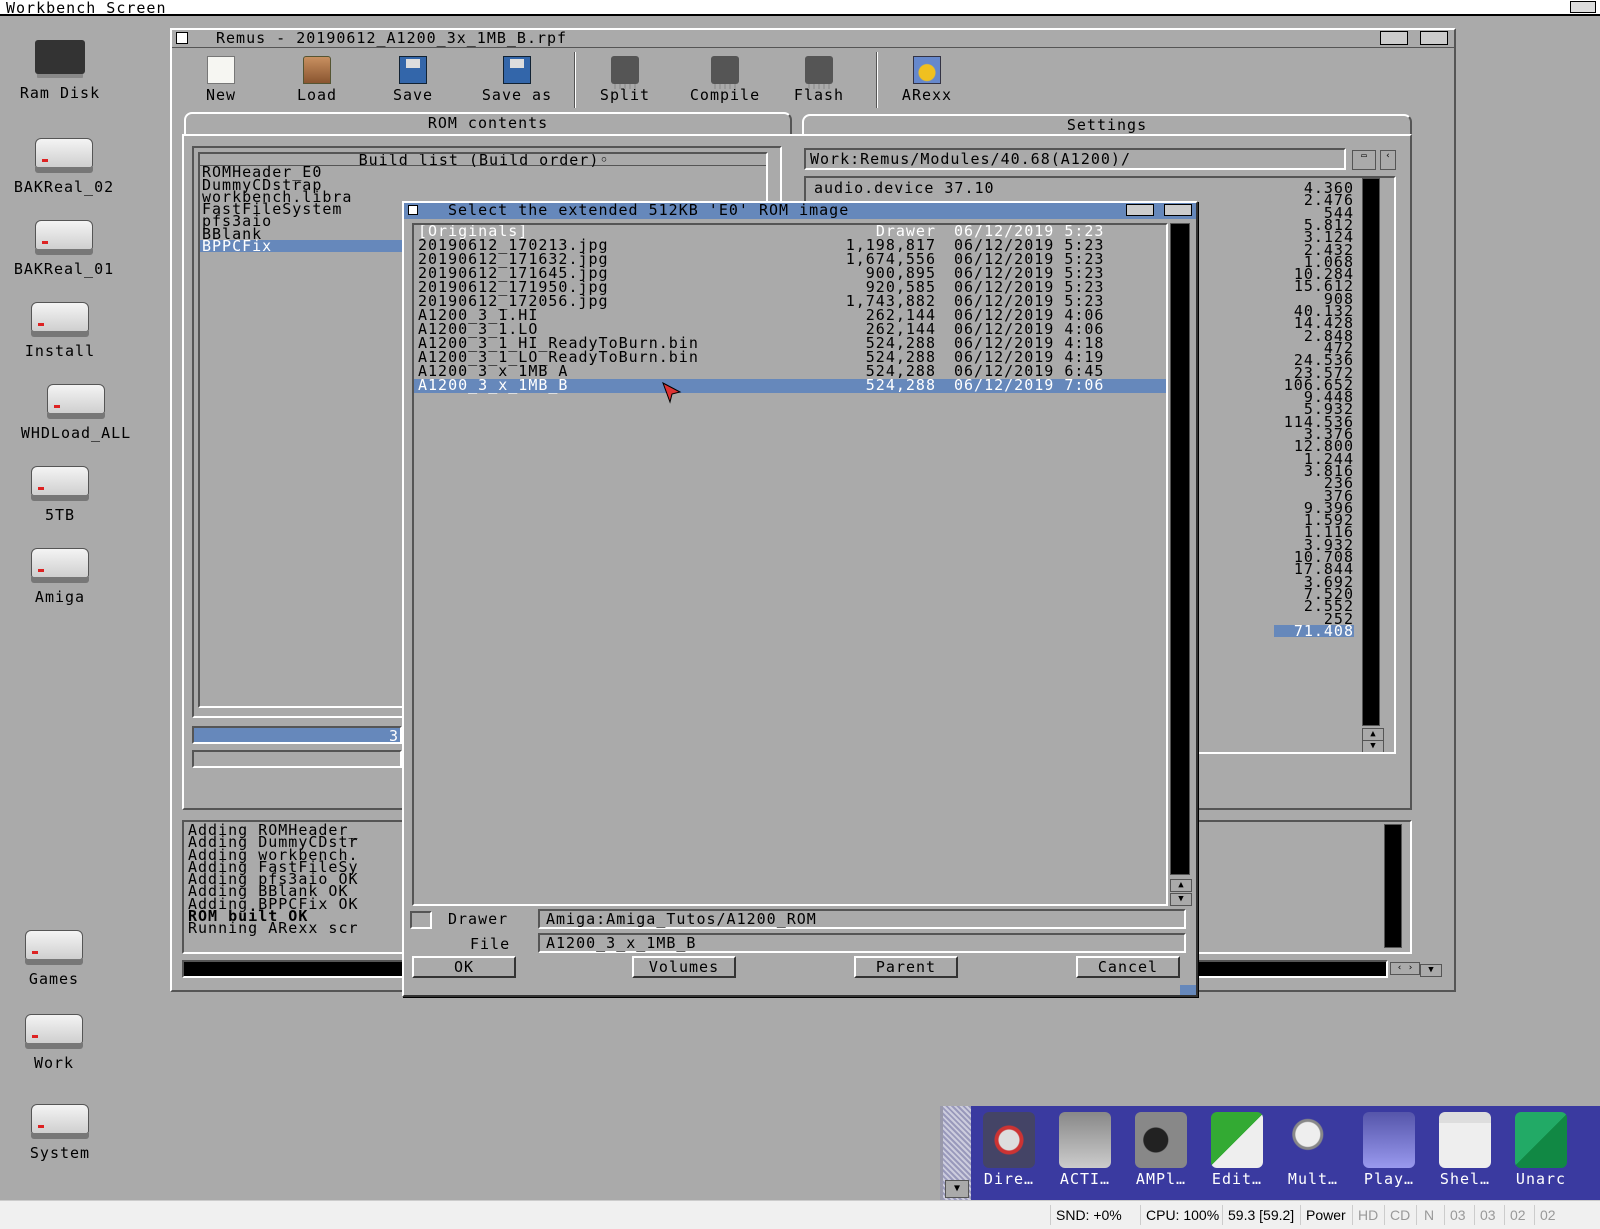 The image size is (1600, 1229). What do you see at coordinates (1465, 1140) in the screenshot?
I see `shell-icon` at bounding box center [1465, 1140].